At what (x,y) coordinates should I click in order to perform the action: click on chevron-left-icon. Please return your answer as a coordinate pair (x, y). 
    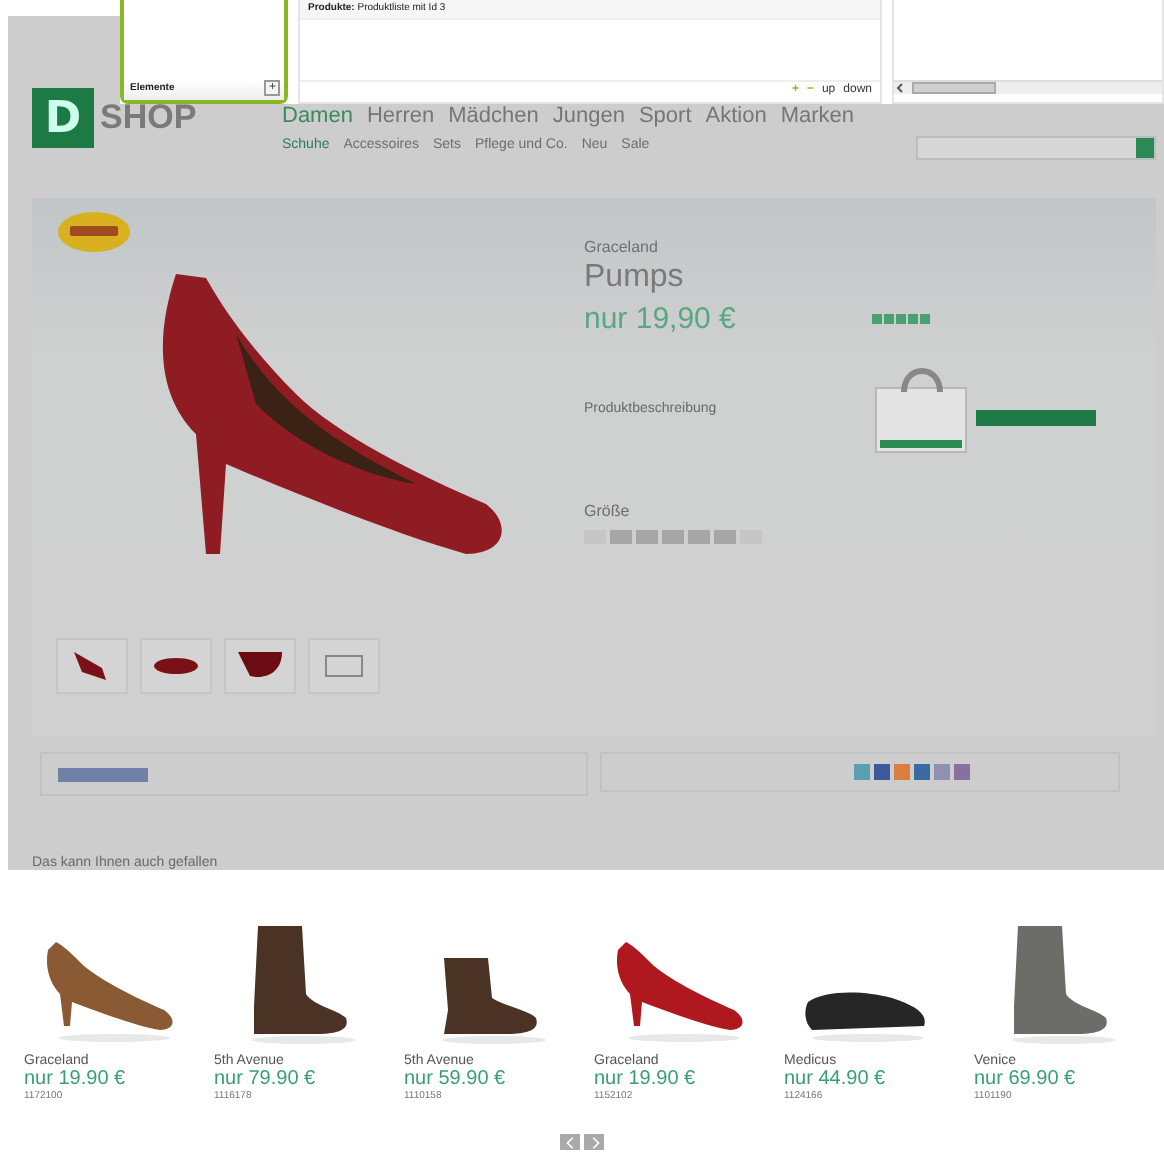
    Looking at the image, I should click on (570, 1142).